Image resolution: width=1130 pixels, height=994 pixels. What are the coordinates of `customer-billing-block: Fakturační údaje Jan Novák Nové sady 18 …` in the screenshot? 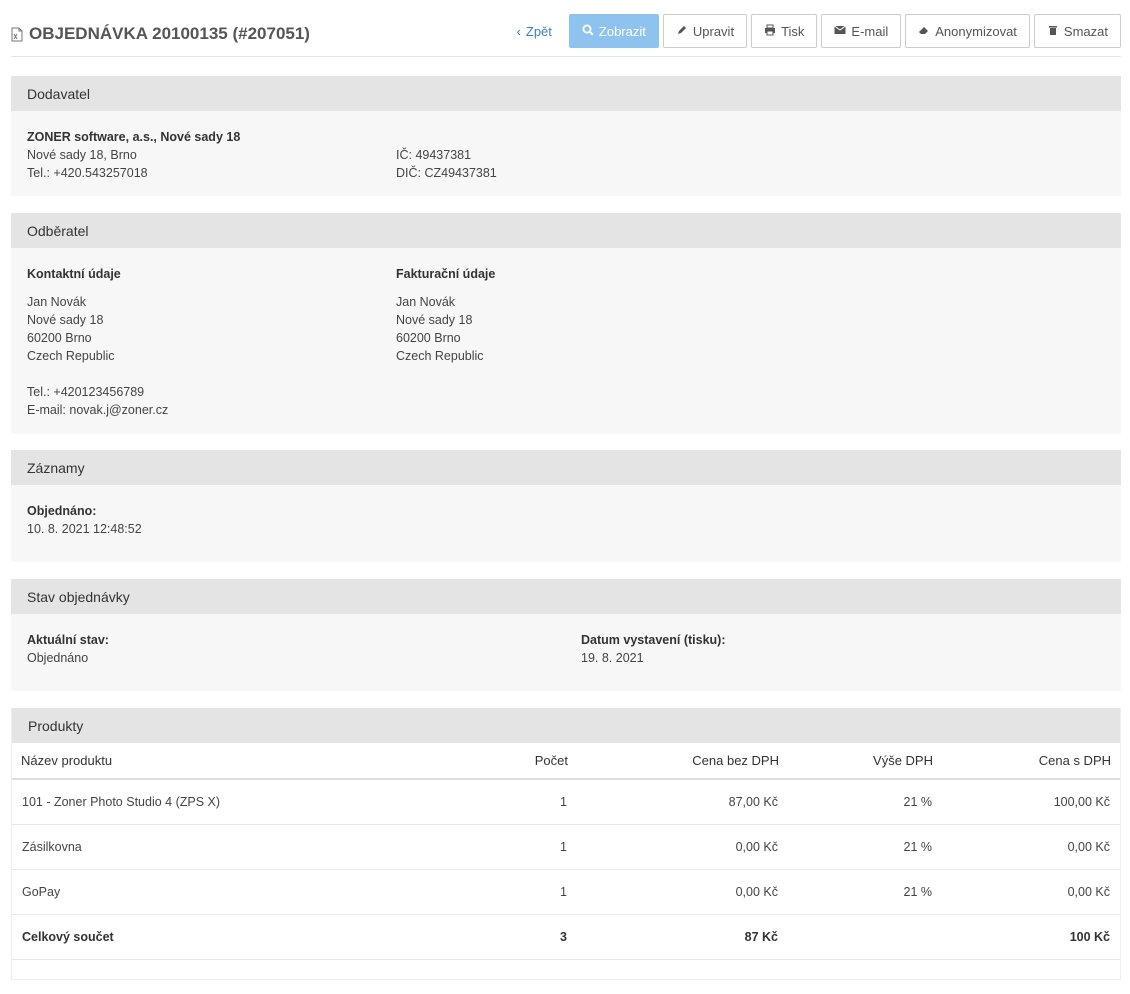 It's located at (445, 315).